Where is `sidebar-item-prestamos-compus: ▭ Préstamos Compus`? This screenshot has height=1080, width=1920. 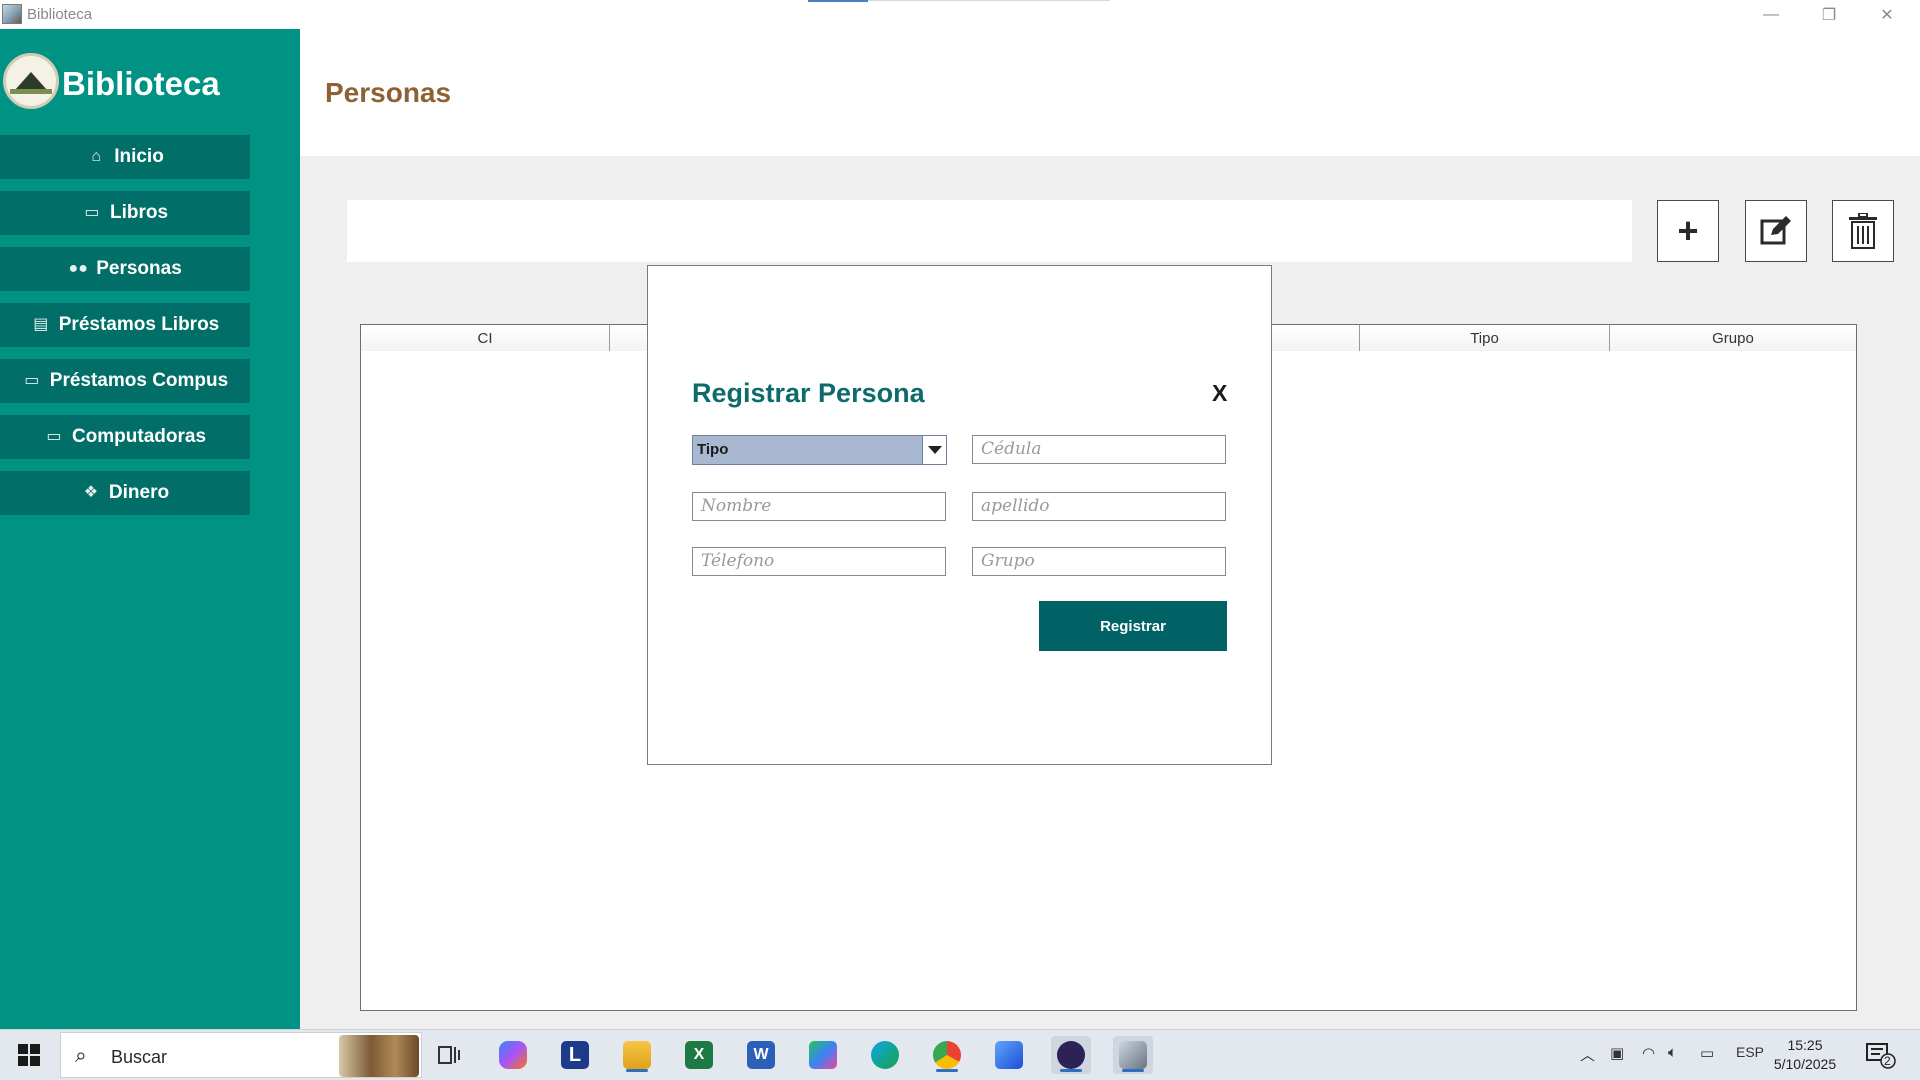
sidebar-item-prestamos-compus: ▭ Préstamos Compus is located at coordinates (125, 381).